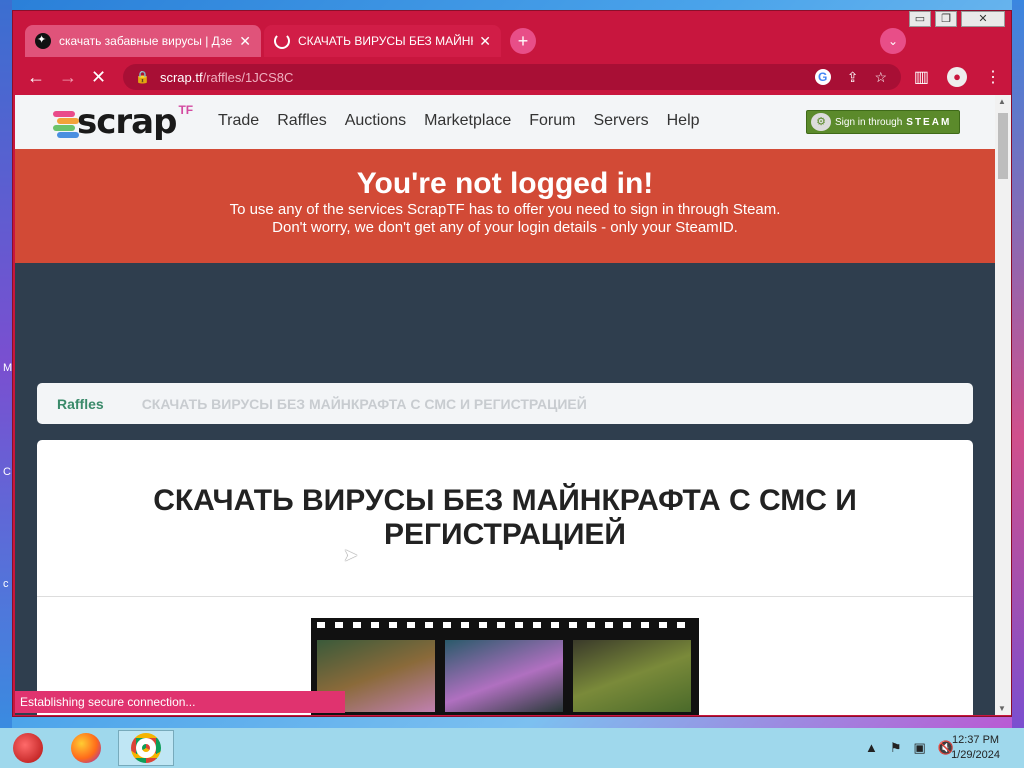  I want to click on mouse-cursor-icon: ➤, so click(351, 555).